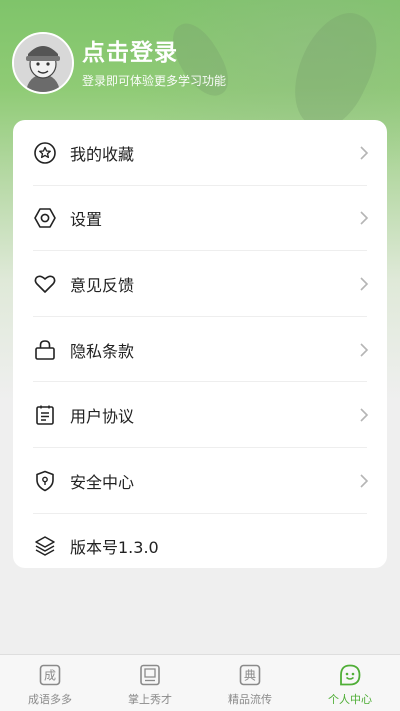  Describe the element at coordinates (250, 699) in the screenshot. I see `tab-label: 精品流传` at that location.